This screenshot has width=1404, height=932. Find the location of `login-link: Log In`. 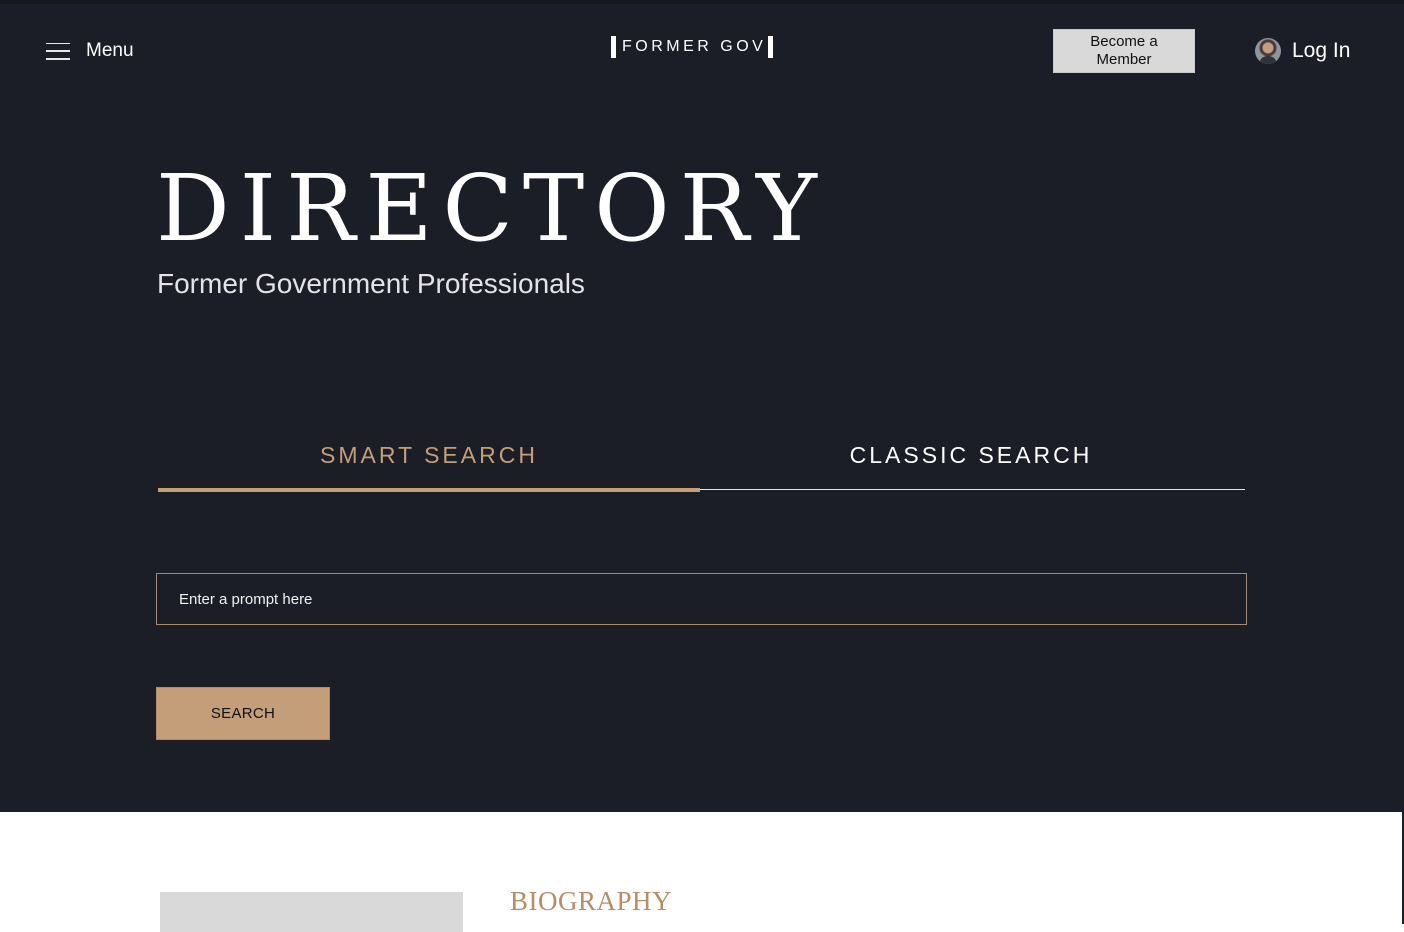

login-link: Log In is located at coordinates (1302, 51).